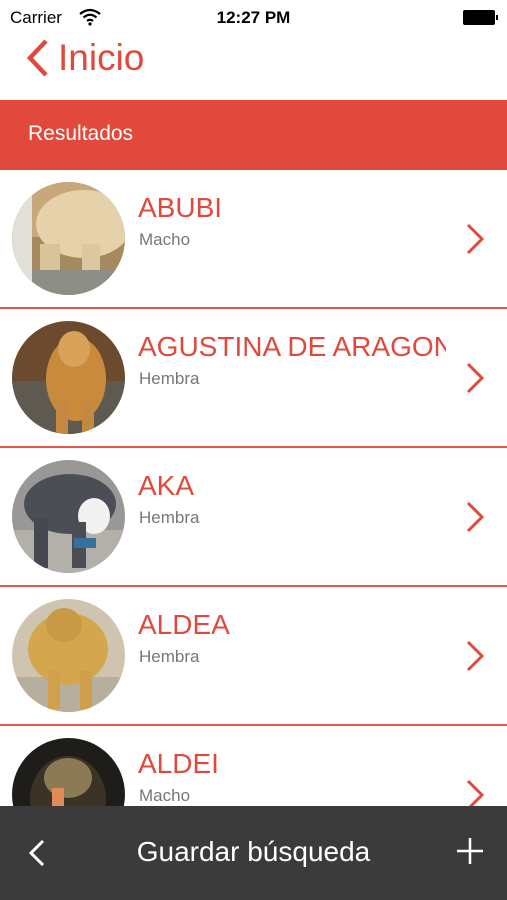  I want to click on results-header: Resultados, so click(253, 135).